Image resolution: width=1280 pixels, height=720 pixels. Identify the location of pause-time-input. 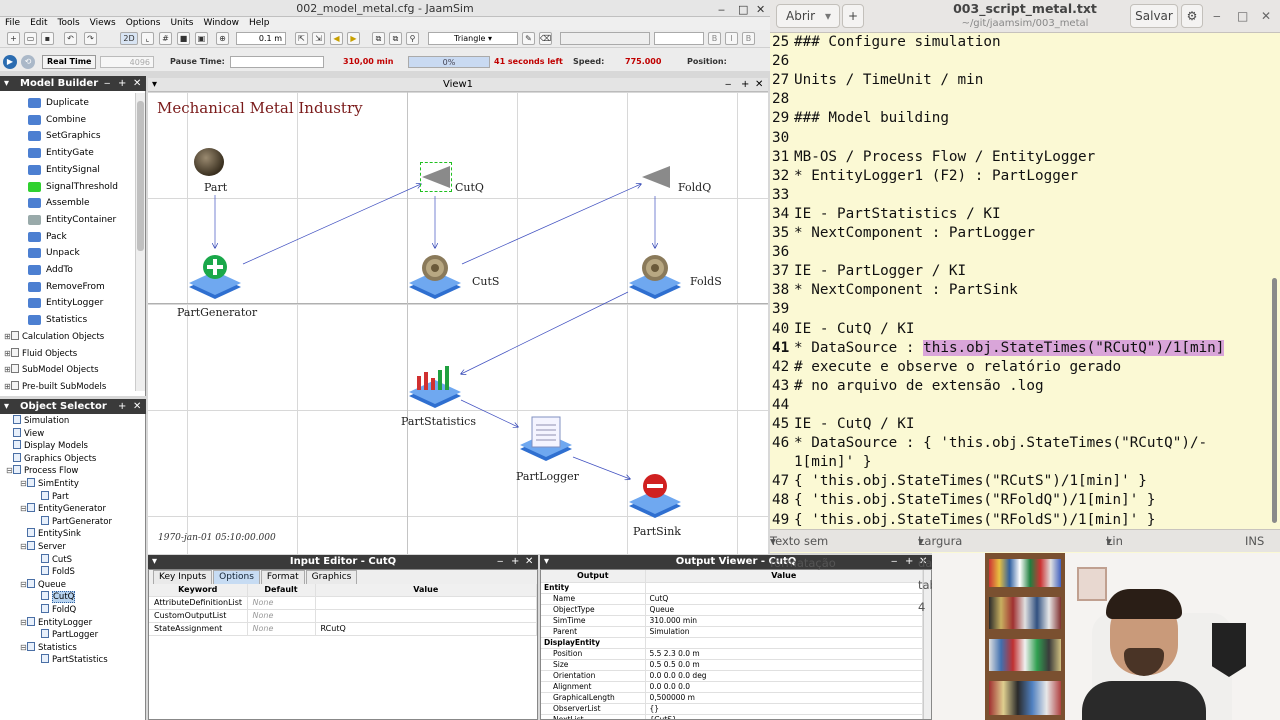
(277, 62).